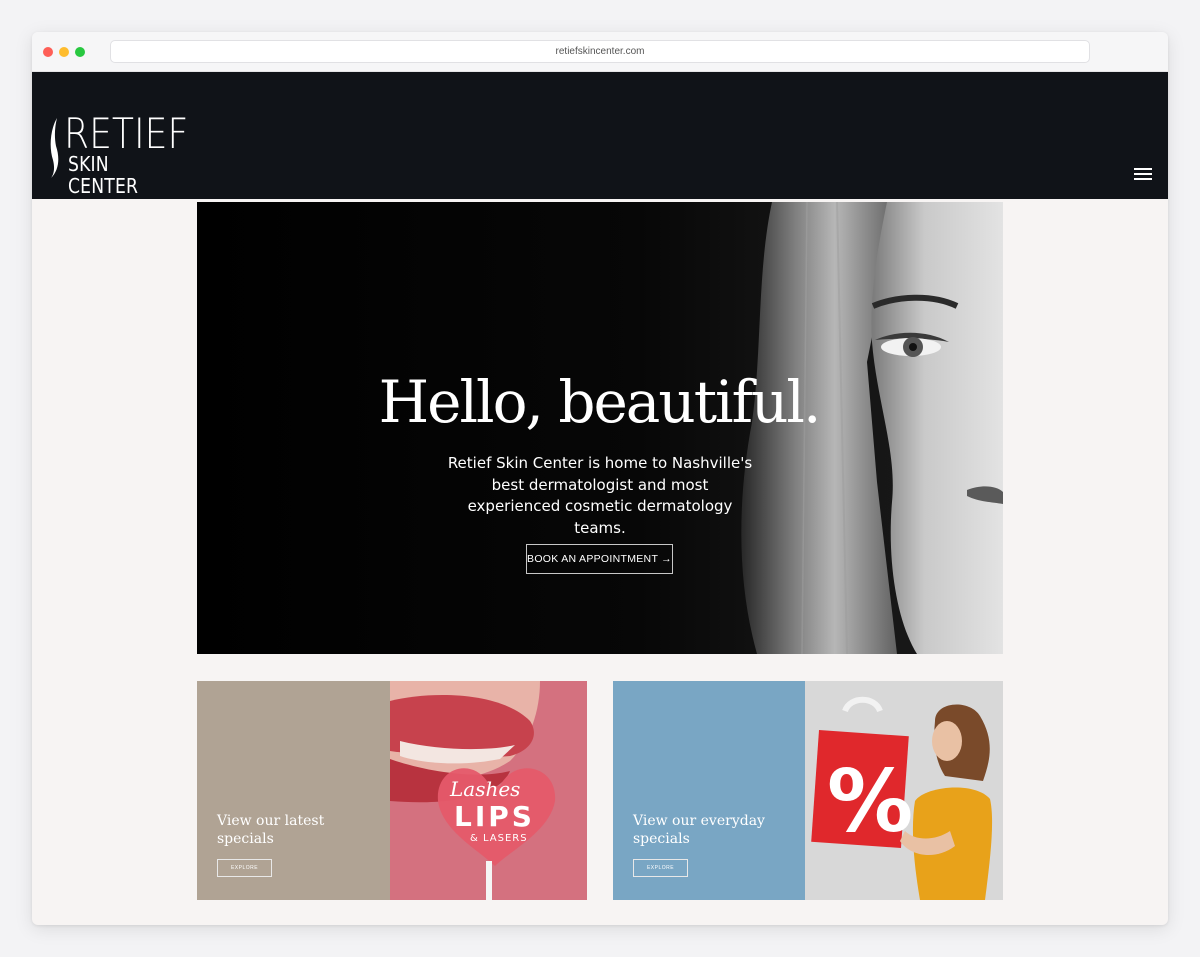 The height and width of the screenshot is (957, 1200). I want to click on promo-image-small-text: & LASERS, so click(499, 838).